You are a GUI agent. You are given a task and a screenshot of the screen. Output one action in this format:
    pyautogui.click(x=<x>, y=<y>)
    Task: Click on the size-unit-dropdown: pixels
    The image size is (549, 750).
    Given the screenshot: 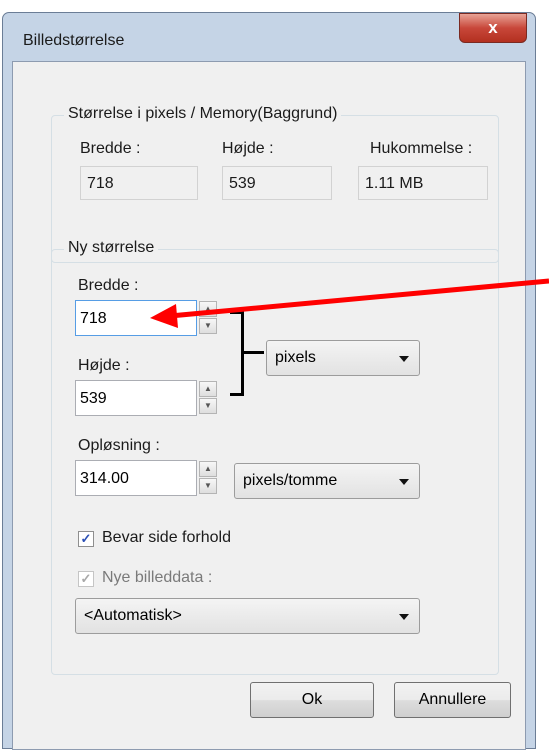 What is the action you would take?
    pyautogui.click(x=343, y=358)
    